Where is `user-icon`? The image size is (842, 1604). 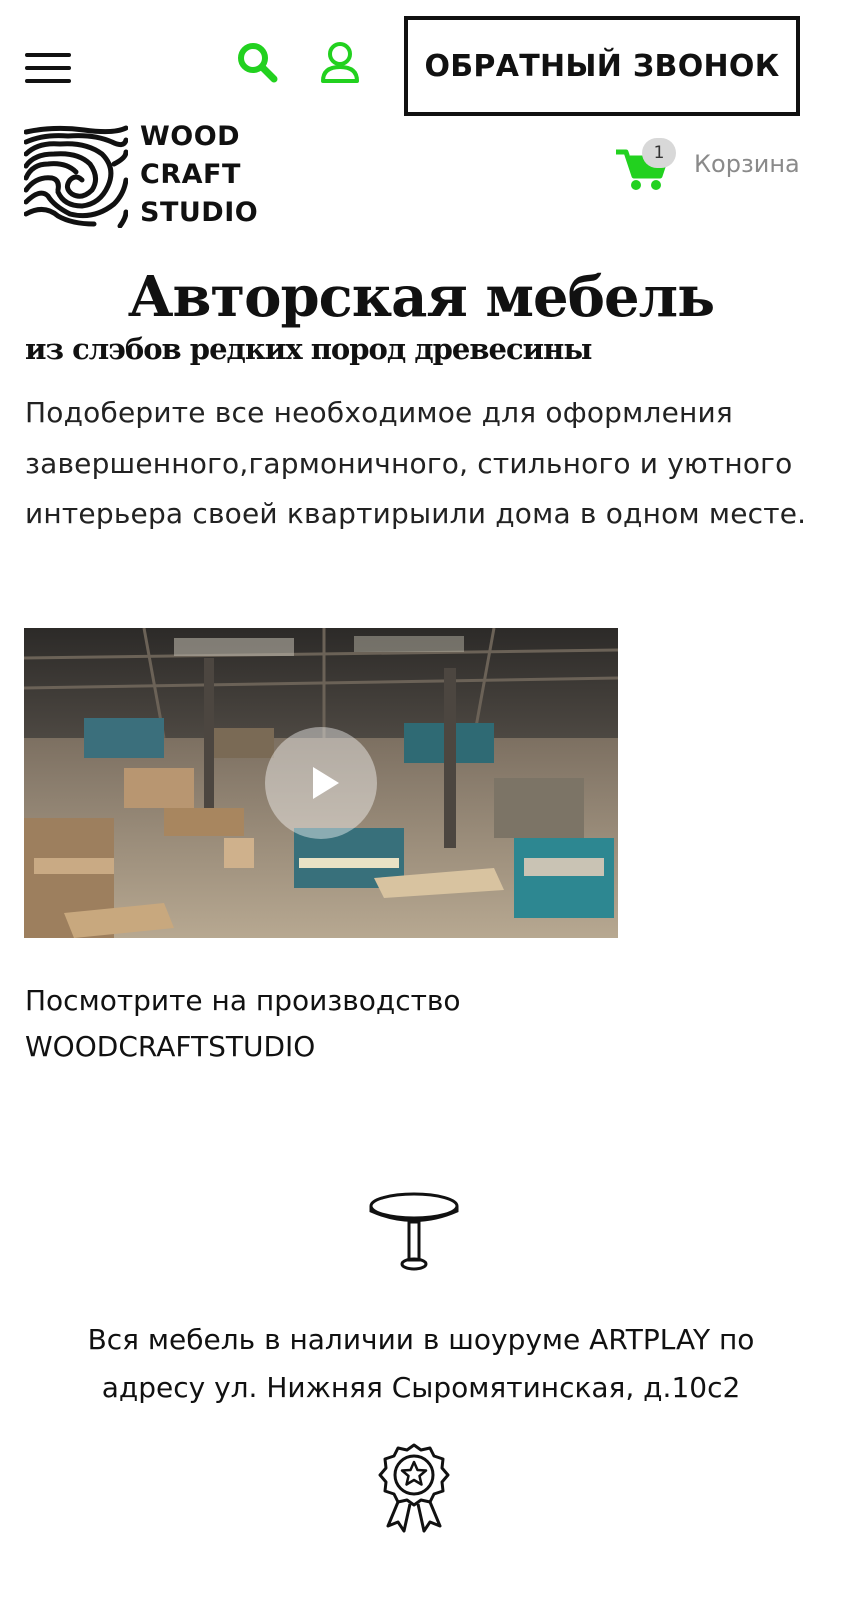
user-icon is located at coordinates (341, 63).